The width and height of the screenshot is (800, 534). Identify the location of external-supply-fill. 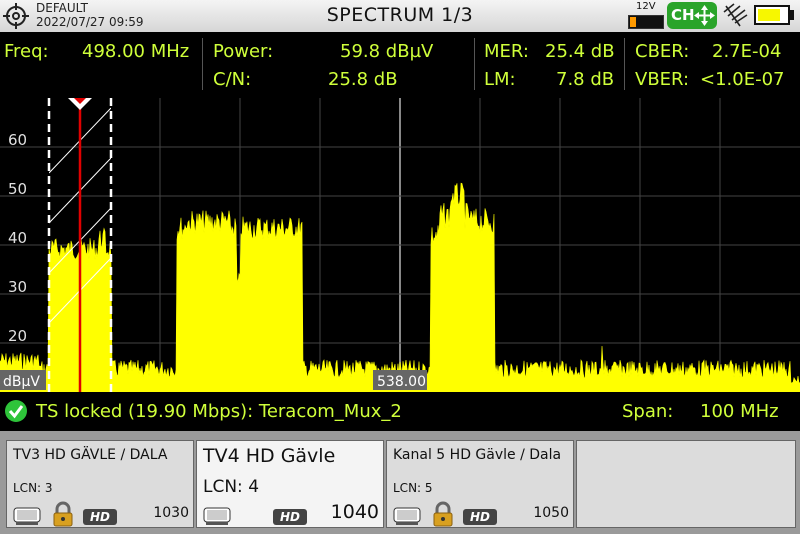
(633, 22).